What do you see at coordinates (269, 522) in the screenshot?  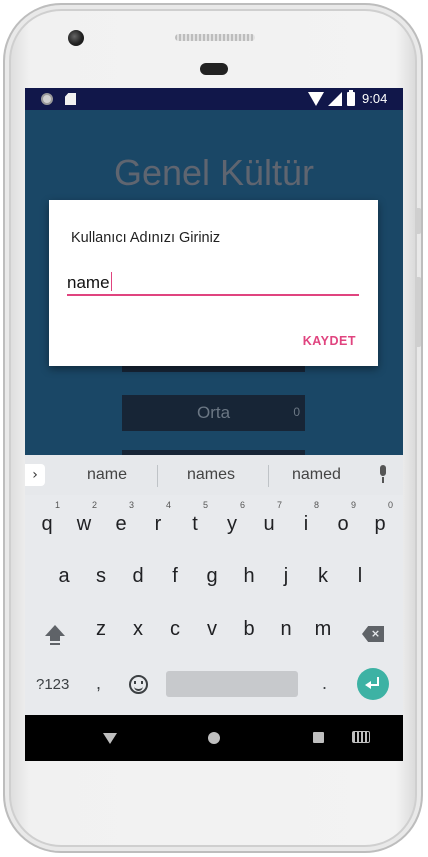 I see `key-u: u7` at bounding box center [269, 522].